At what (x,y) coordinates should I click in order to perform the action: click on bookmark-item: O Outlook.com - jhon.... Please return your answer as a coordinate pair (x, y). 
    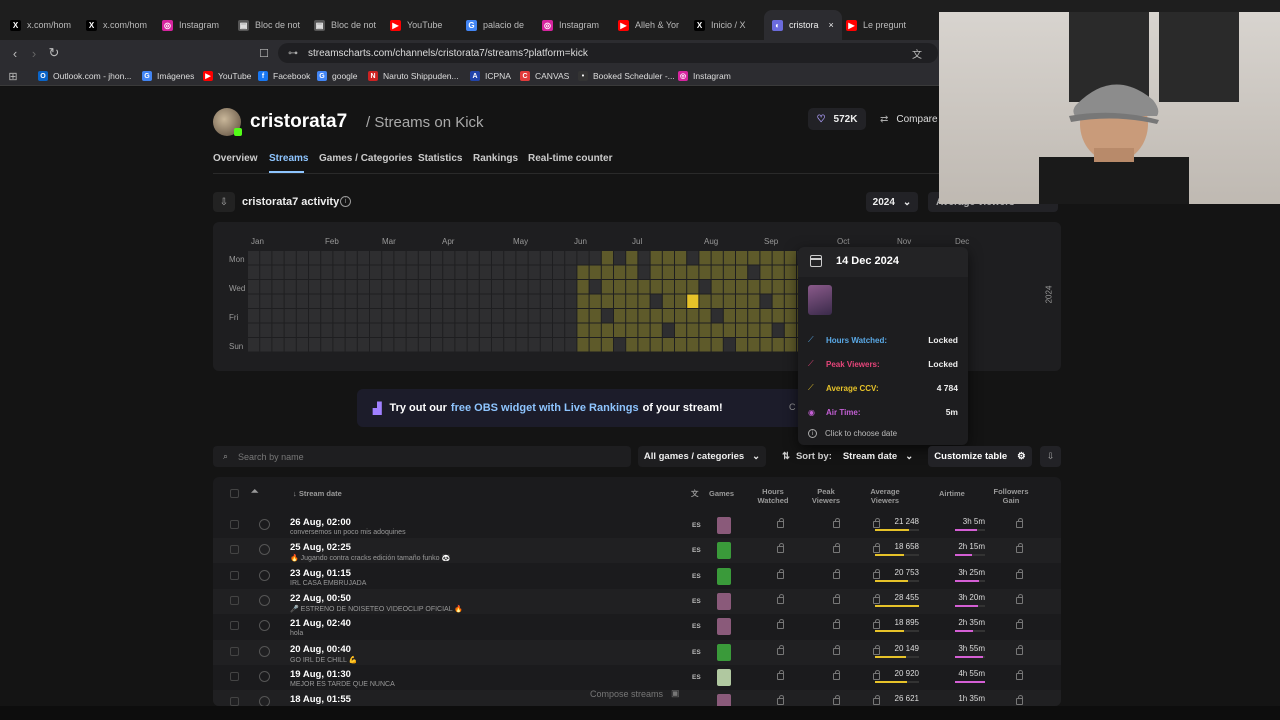
    Looking at the image, I should click on (84, 76).